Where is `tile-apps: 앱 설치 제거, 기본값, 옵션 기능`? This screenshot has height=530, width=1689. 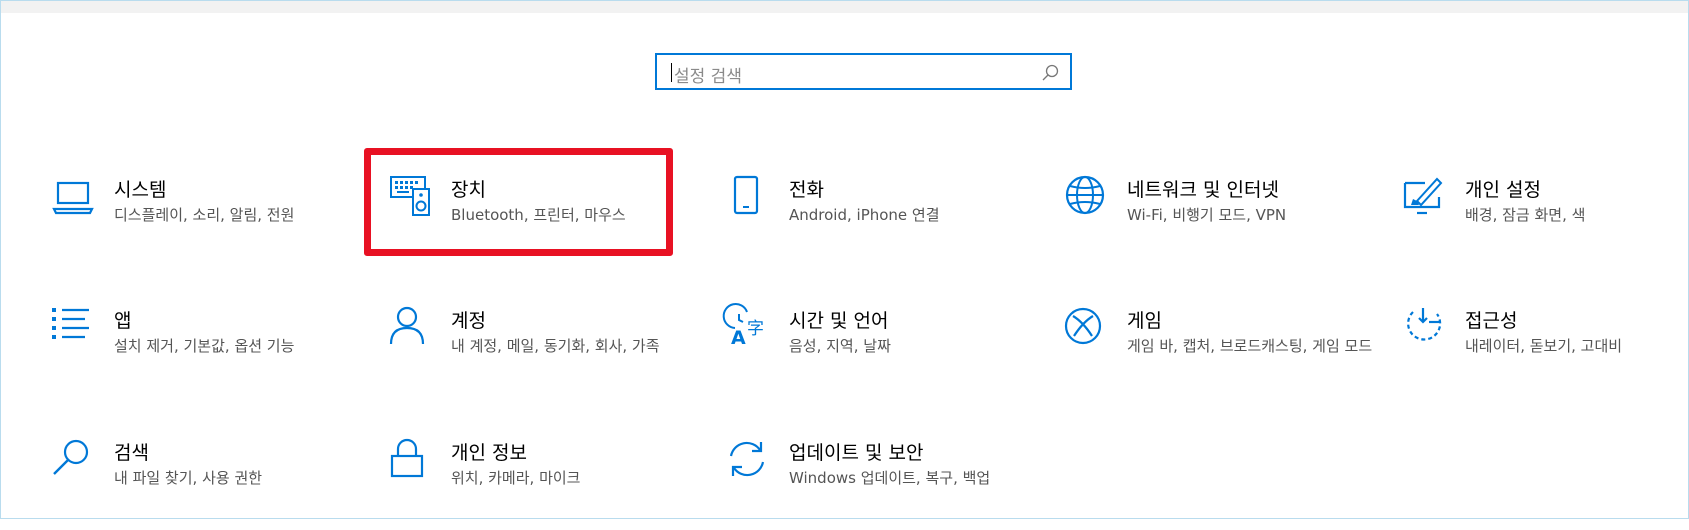
tile-apps: 앱 설치 제거, 기본값, 옵션 기능 is located at coordinates (217, 353).